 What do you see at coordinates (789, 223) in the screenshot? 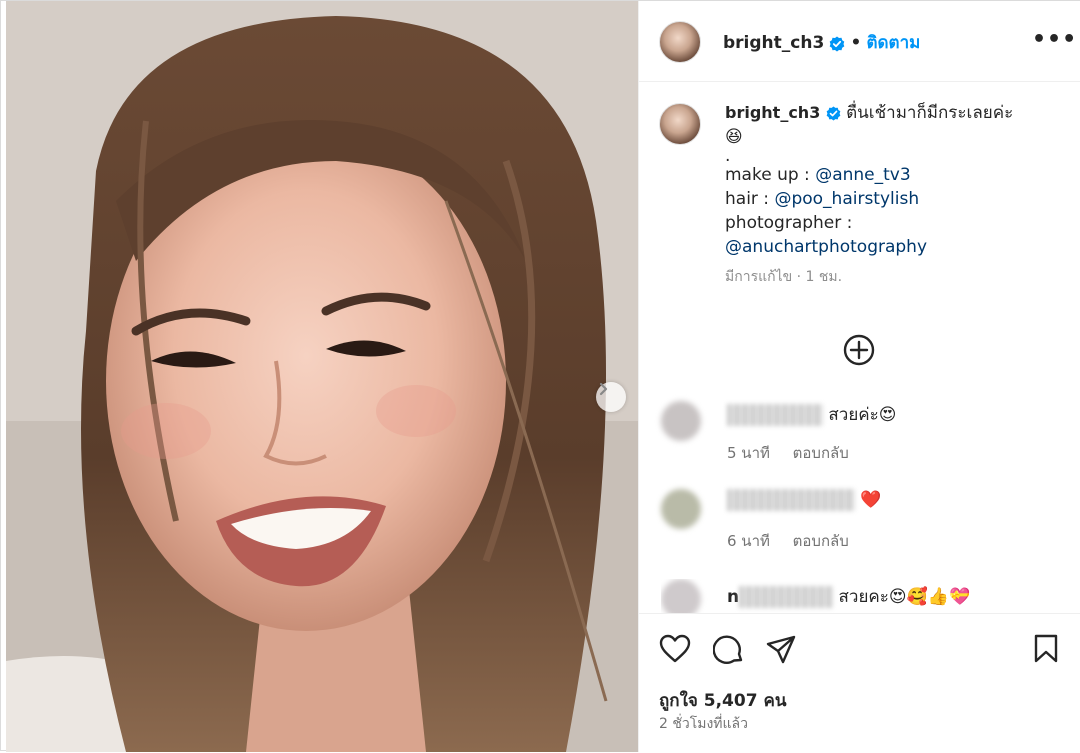
I see `photographer-label: photographer :` at bounding box center [789, 223].